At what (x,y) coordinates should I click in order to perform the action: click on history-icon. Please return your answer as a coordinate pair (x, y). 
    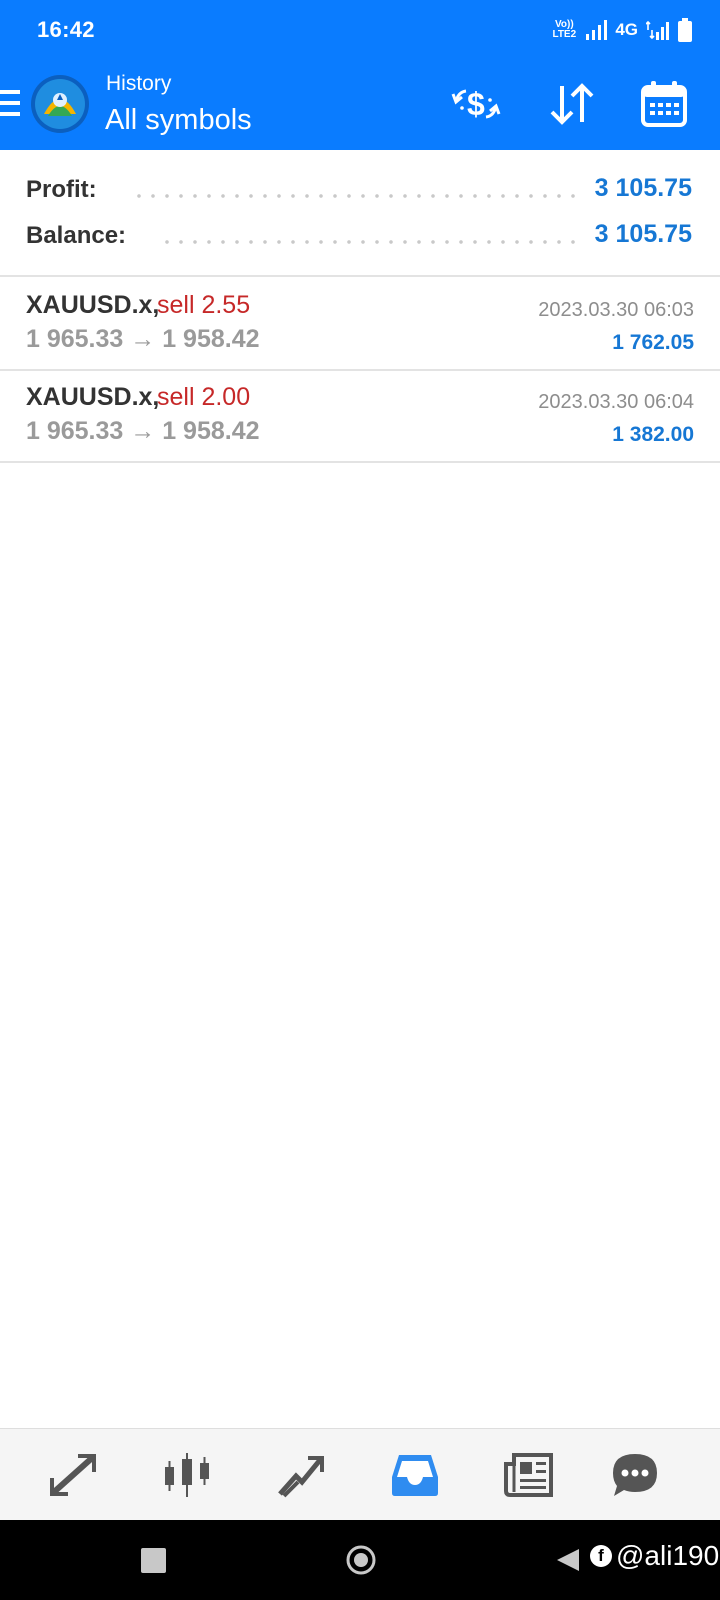
    Looking at the image, I should click on (415, 1475).